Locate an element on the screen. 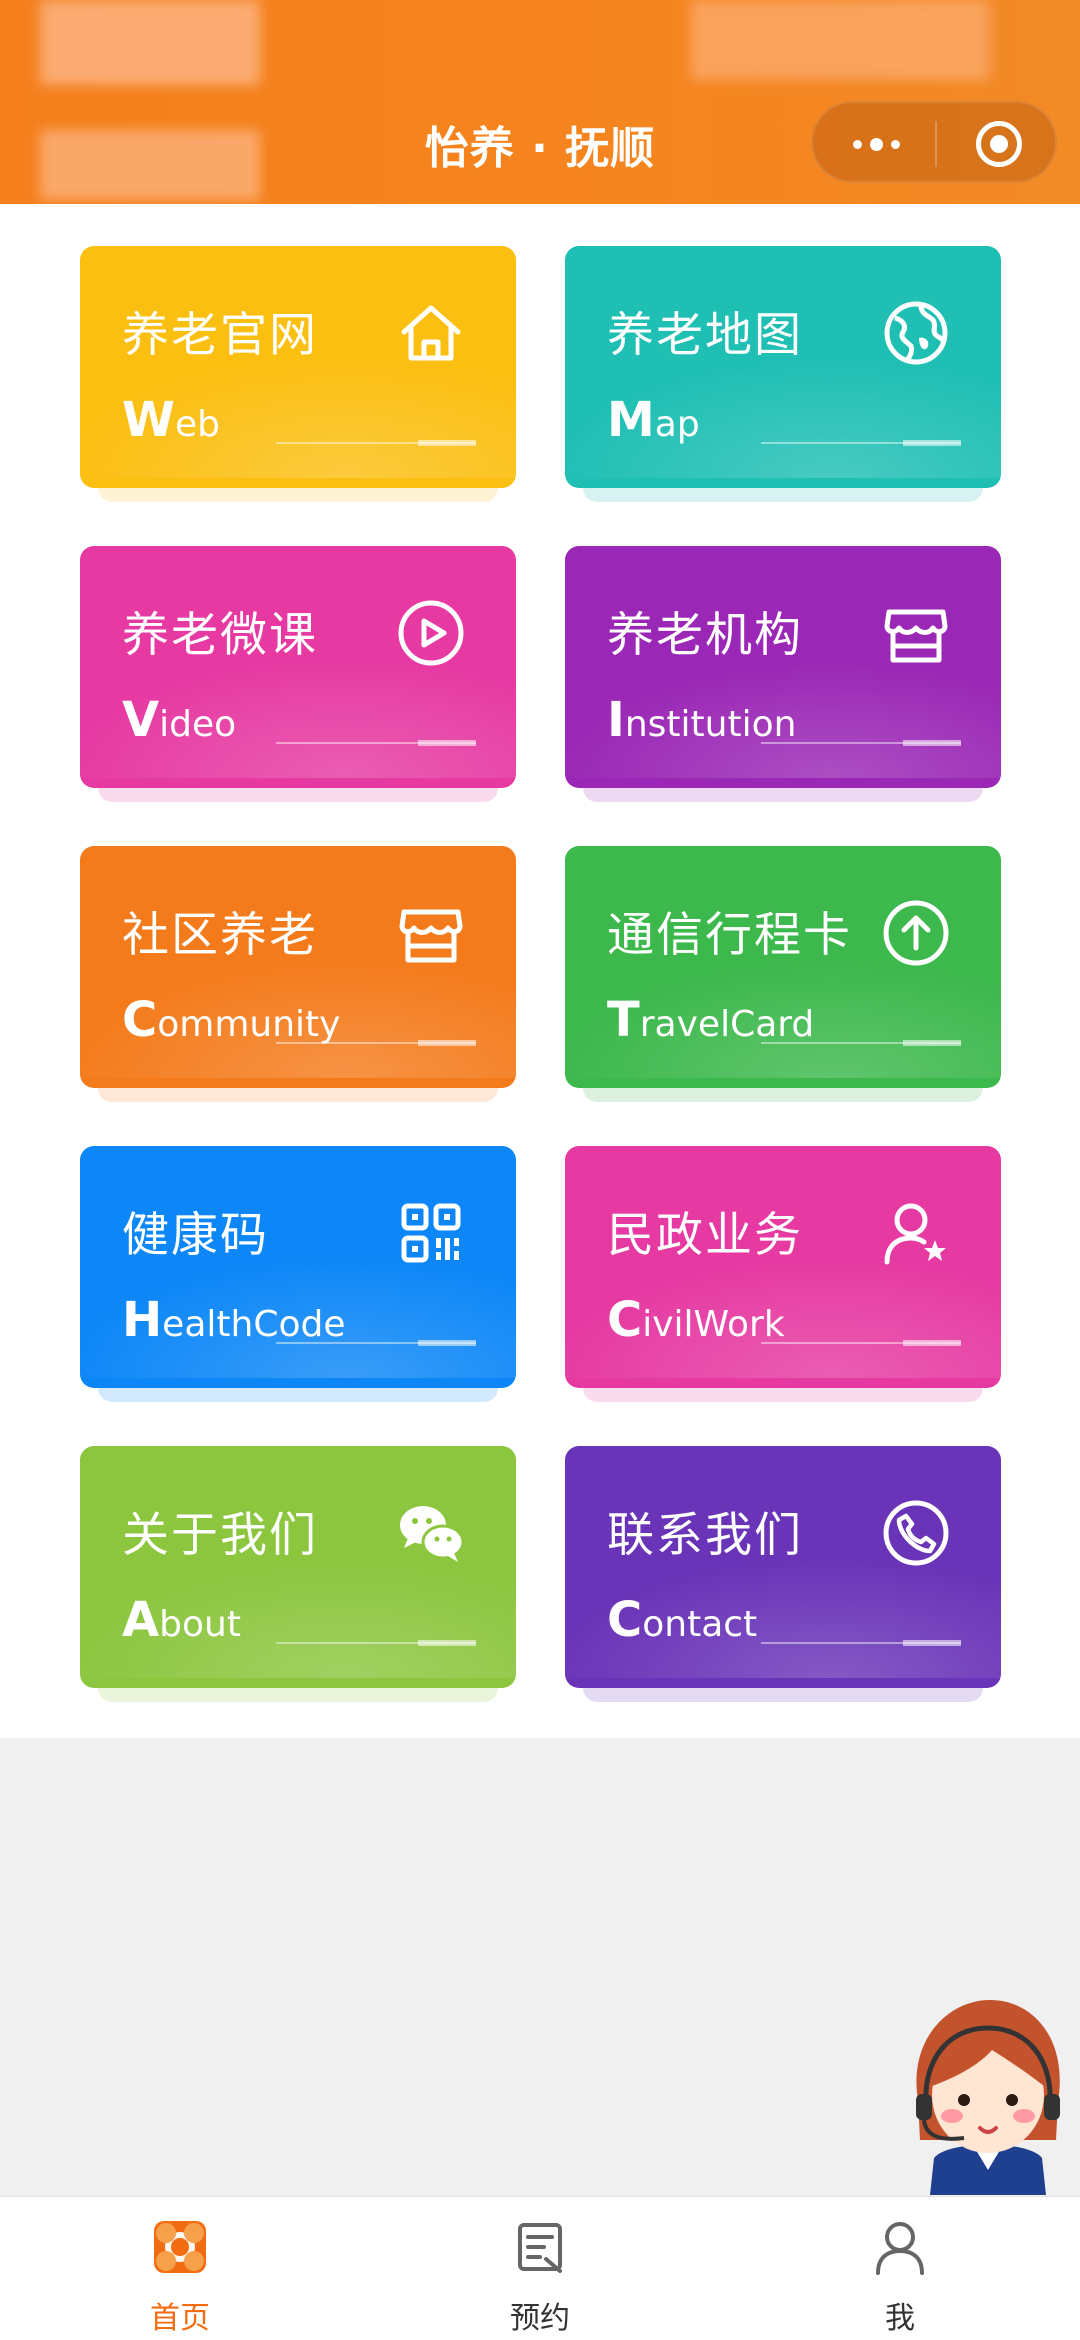 The image size is (1080, 2340). card-map: 养老地图 Map is located at coordinates (783, 374).